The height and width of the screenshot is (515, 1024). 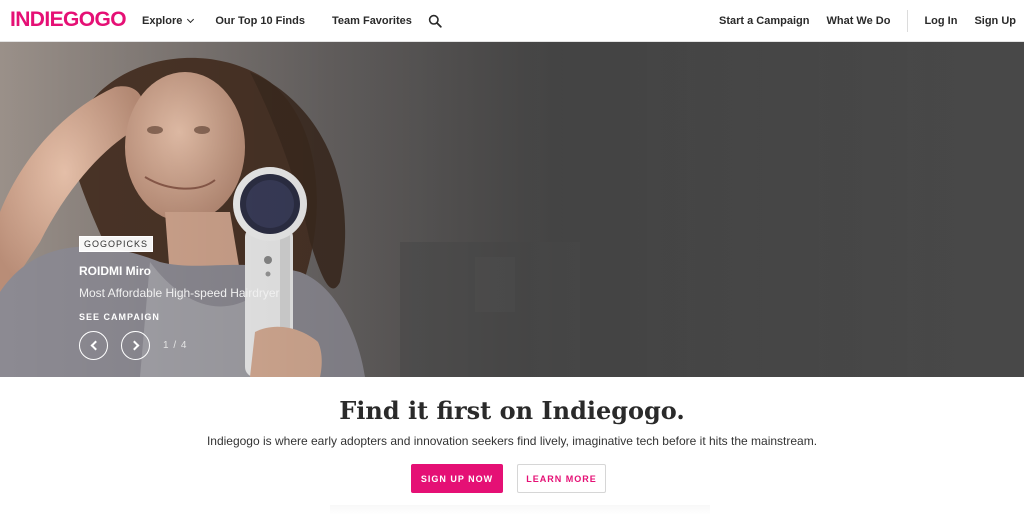 I want to click on chevron-right-icon, so click(x=134, y=345).